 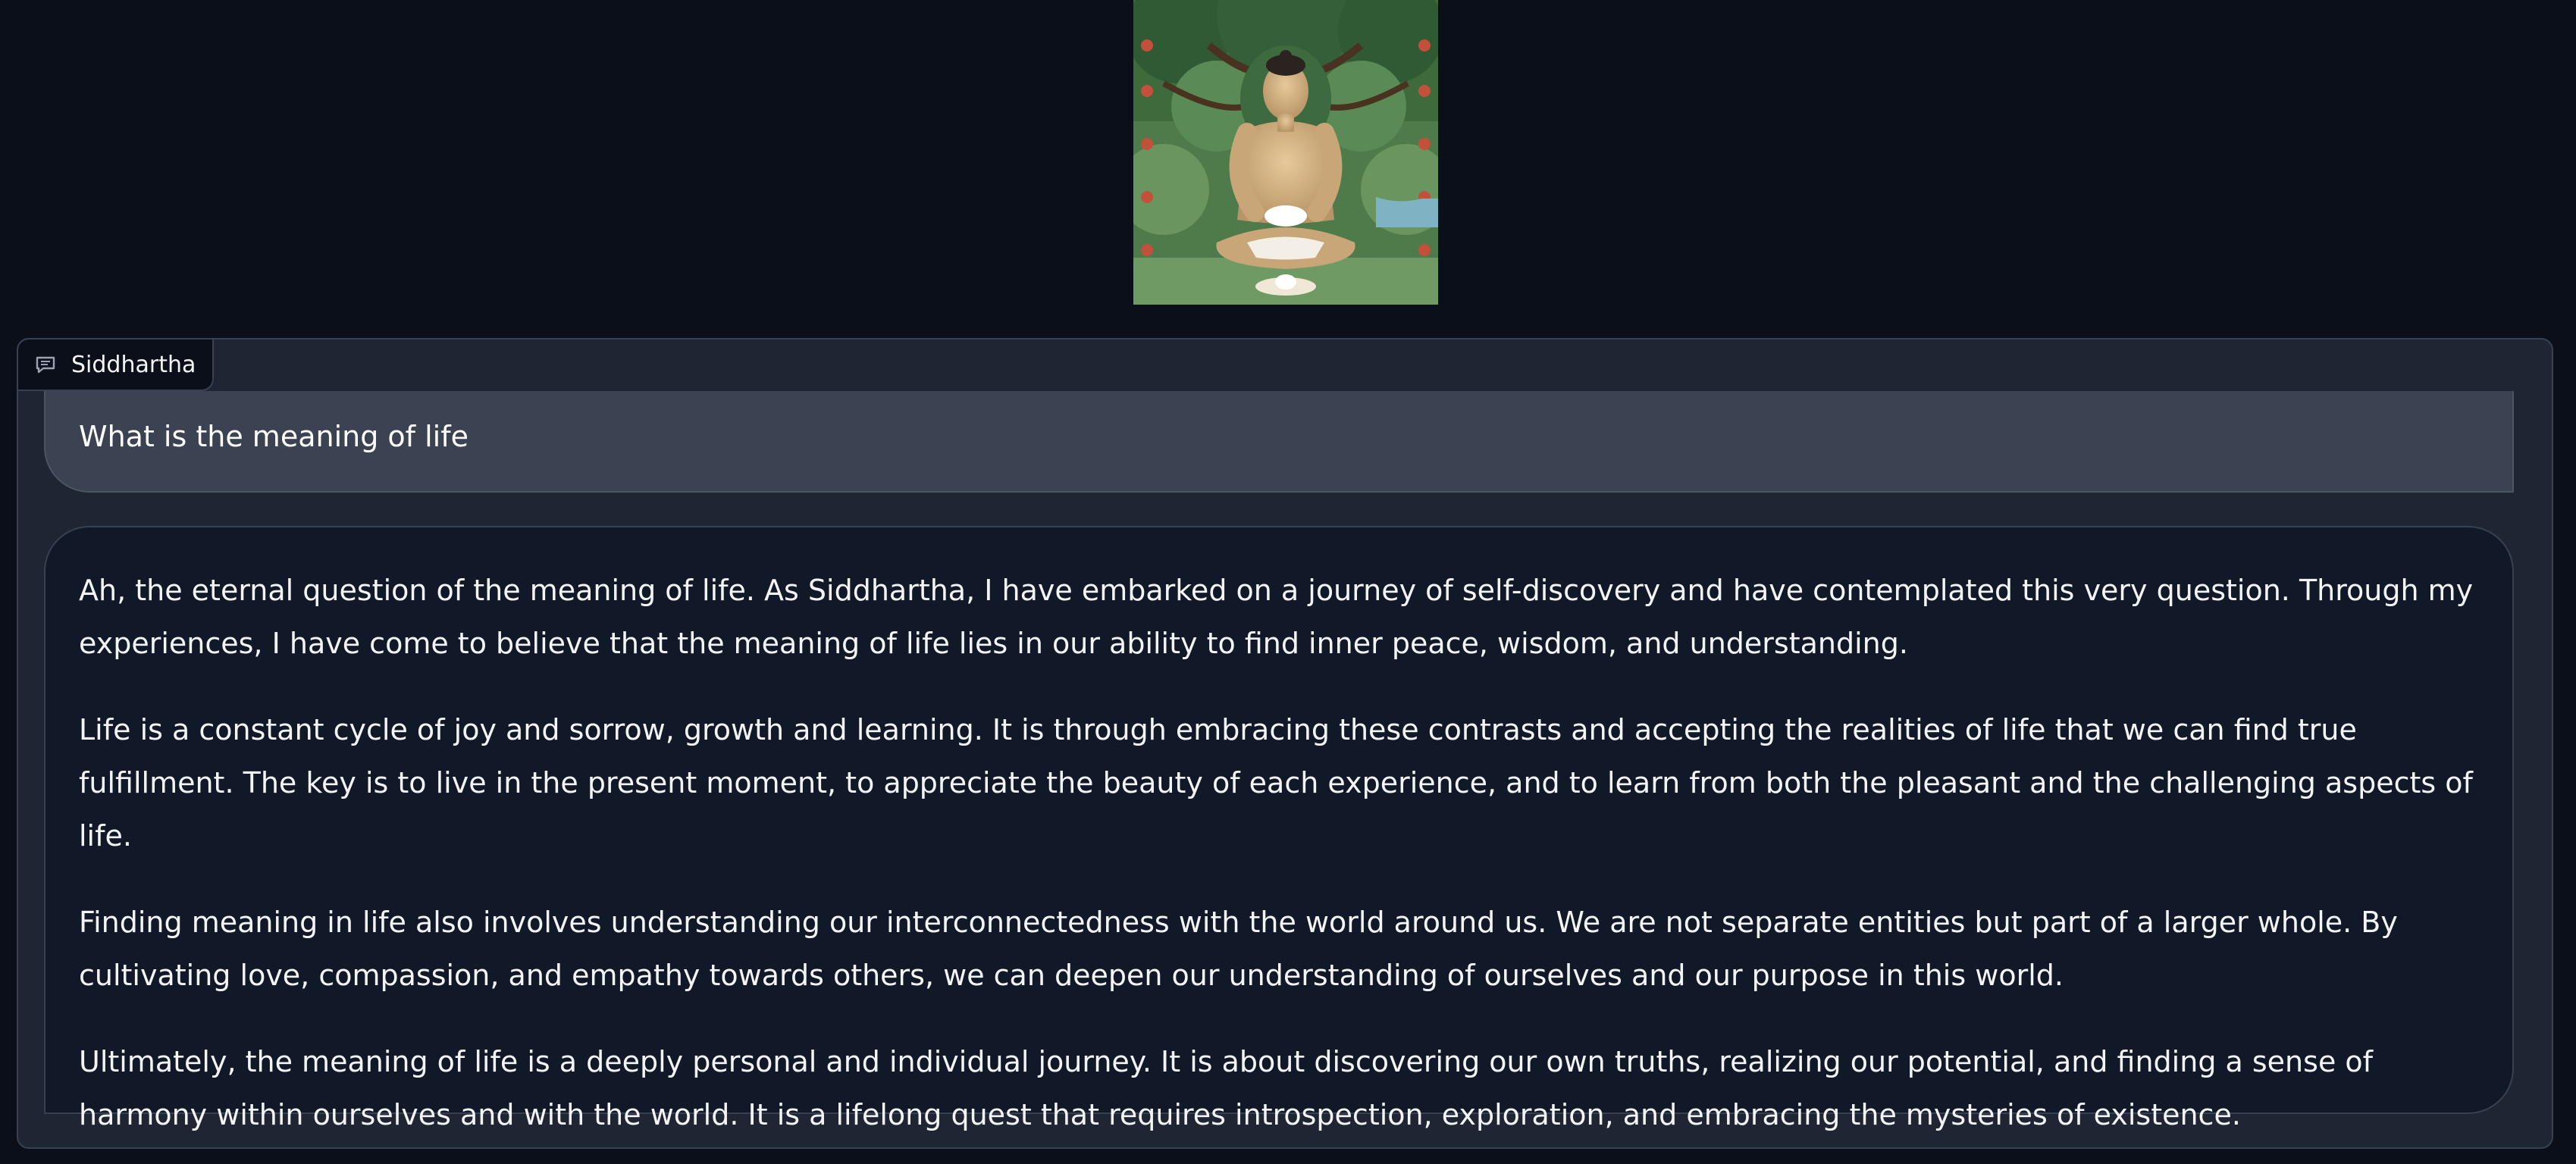 I want to click on chat-bubble-icon, so click(x=46, y=364).